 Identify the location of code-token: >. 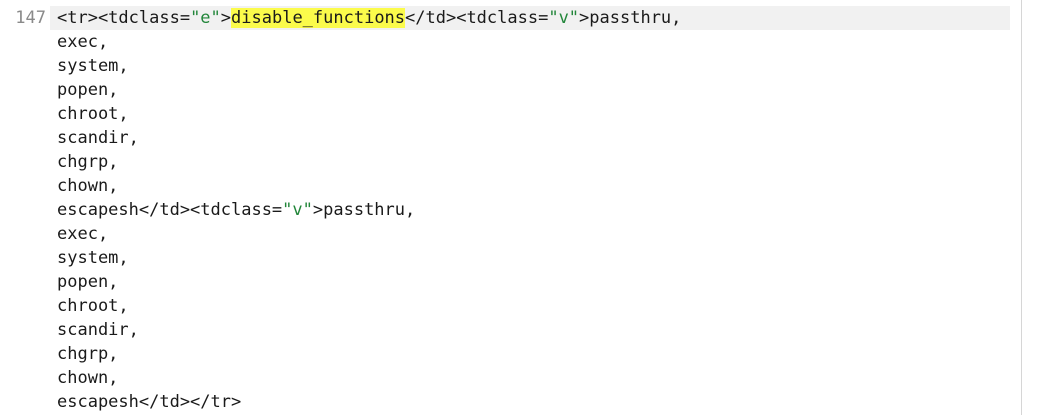
(226, 18).